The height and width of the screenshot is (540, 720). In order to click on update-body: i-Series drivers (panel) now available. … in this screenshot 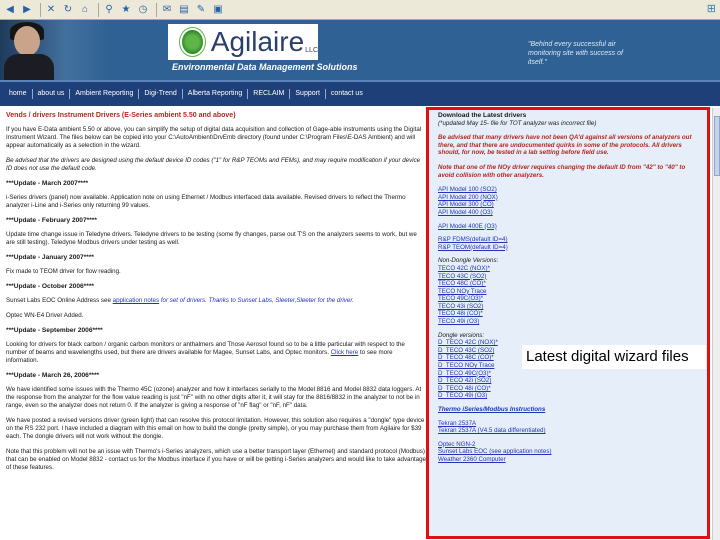, I will do `click(206, 201)`.